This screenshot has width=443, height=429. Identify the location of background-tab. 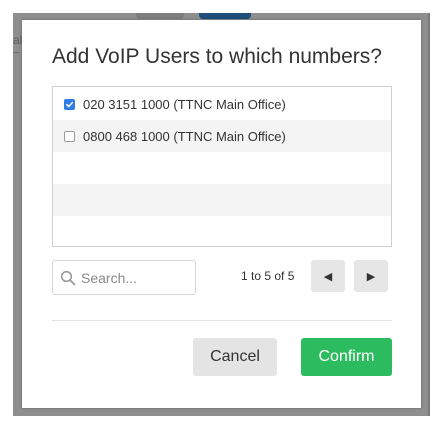
(160, 16).